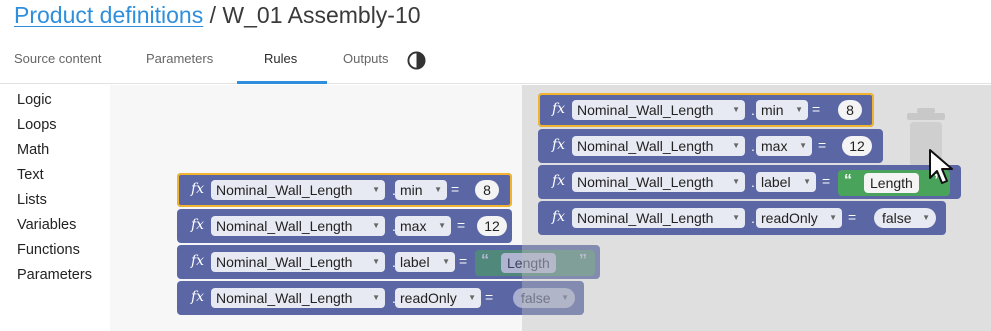  What do you see at coordinates (37, 125) in the screenshot?
I see `toolbox-category-loops: Loops` at bounding box center [37, 125].